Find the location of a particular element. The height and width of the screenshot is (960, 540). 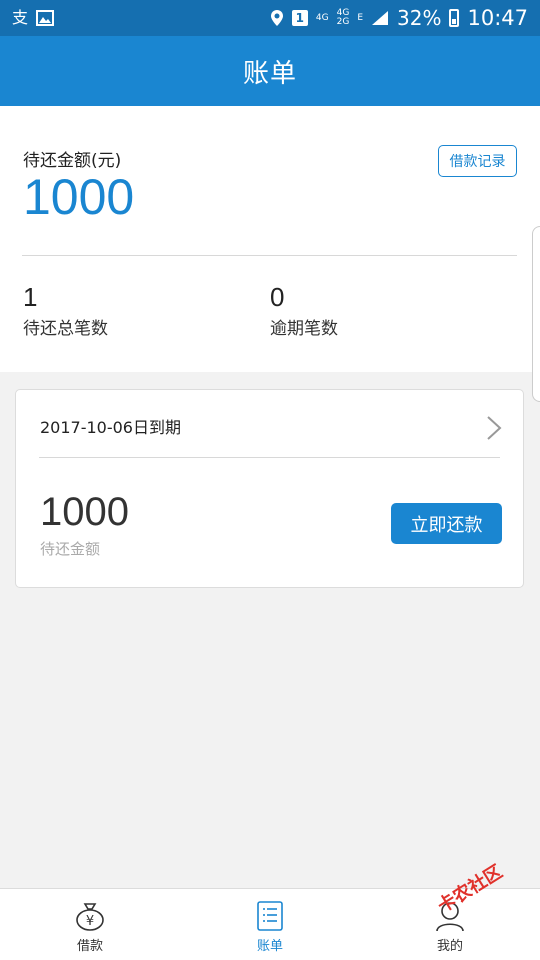

signal-icon is located at coordinates (380, 18).